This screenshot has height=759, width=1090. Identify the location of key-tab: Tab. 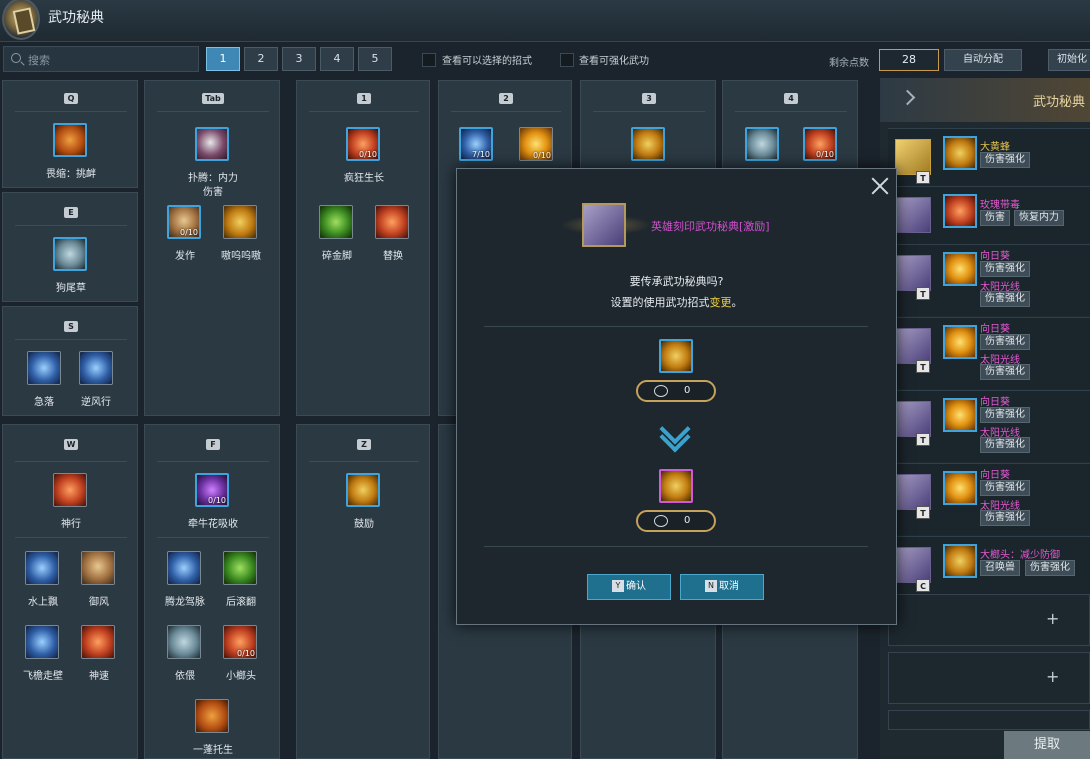
(213, 98).